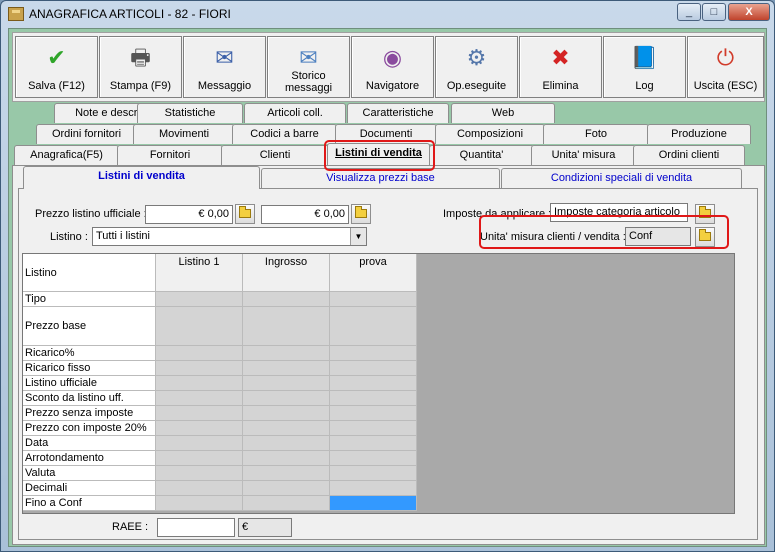 The width and height of the screenshot is (775, 552). I want to click on ops-button: ⚙ Op.eseguite, so click(476, 67).